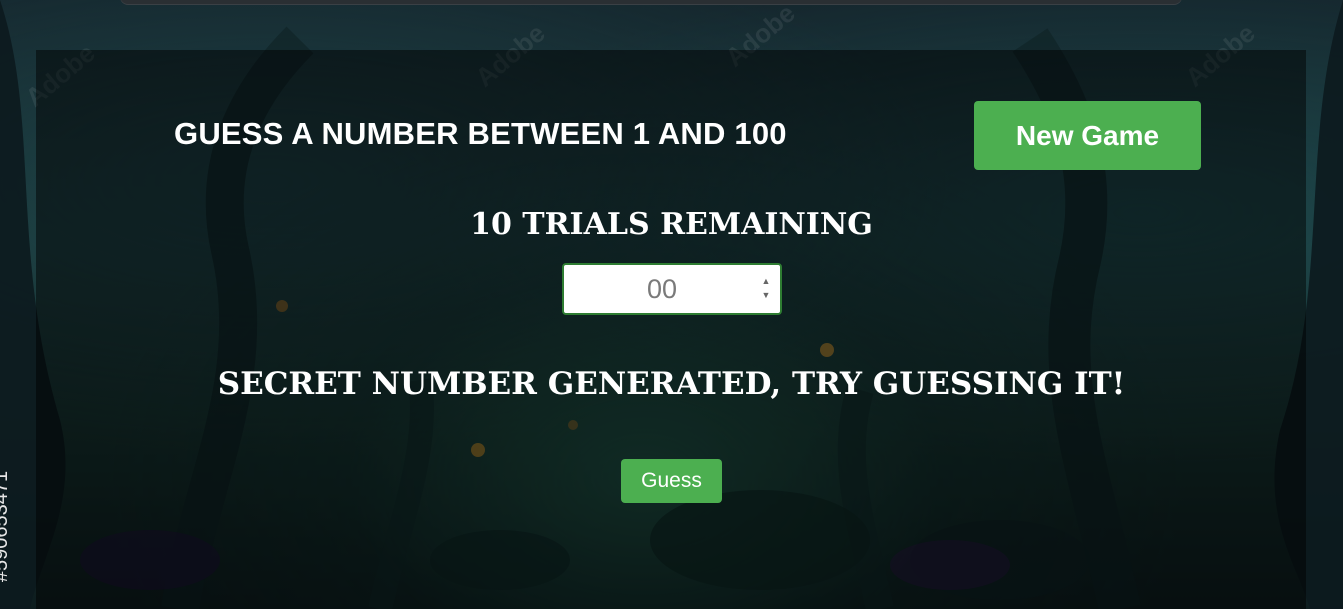 This screenshot has height=609, width=1343. What do you see at coordinates (1087, 135) in the screenshot?
I see `new-game-button: New Game` at bounding box center [1087, 135].